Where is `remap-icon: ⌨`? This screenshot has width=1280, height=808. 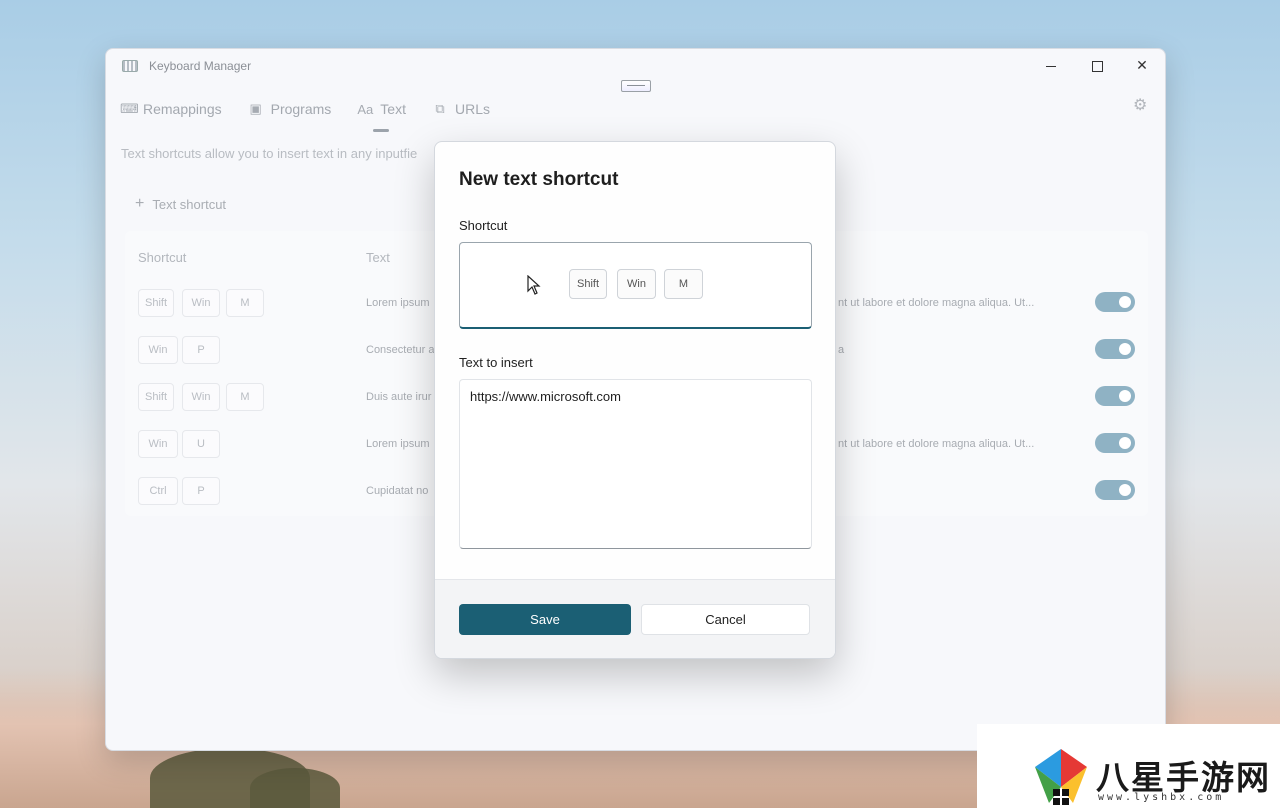 remap-icon: ⌨ is located at coordinates (129, 108).